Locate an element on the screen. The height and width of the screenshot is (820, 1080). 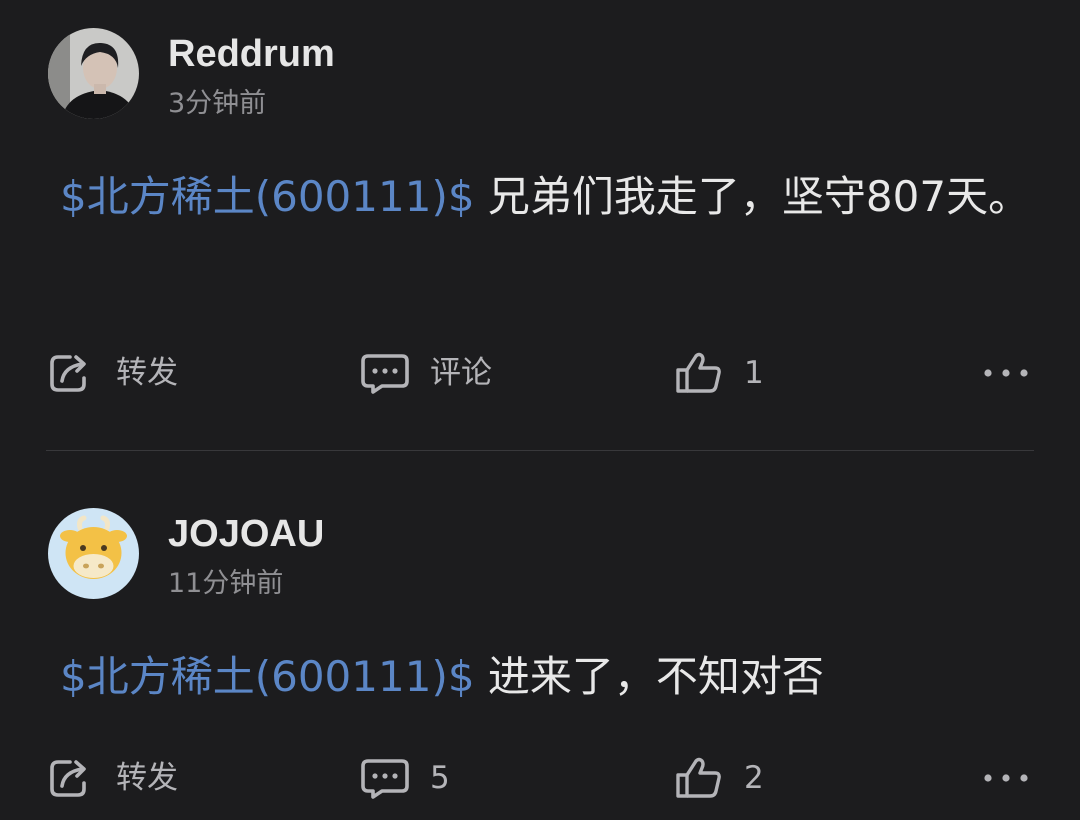
comment-label: 评论 is located at coordinates (461, 373).